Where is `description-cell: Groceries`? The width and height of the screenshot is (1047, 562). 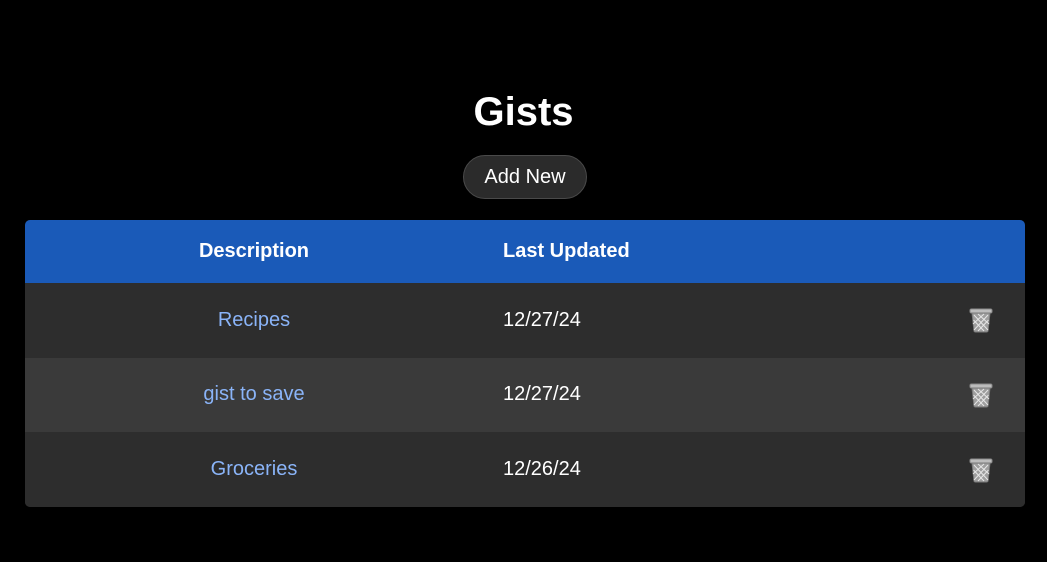
description-cell: Groceries is located at coordinates (254, 469).